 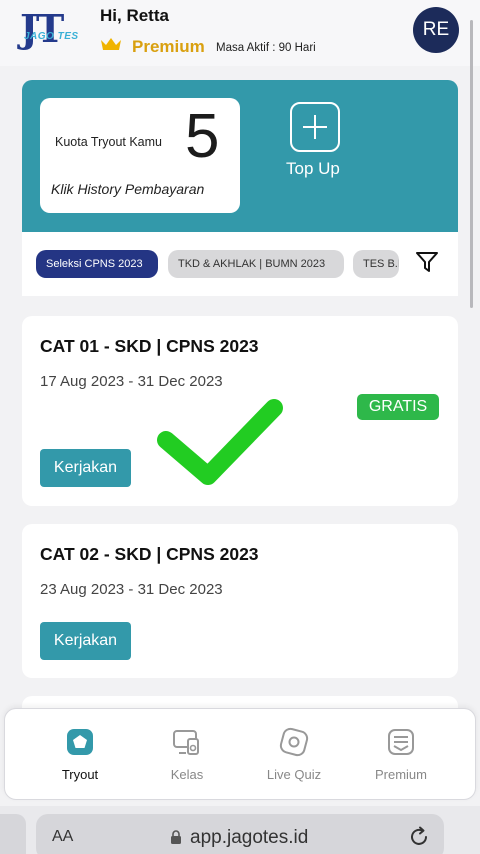 What do you see at coordinates (42, 28) in the screenshot?
I see `logo-text: JT` at bounding box center [42, 28].